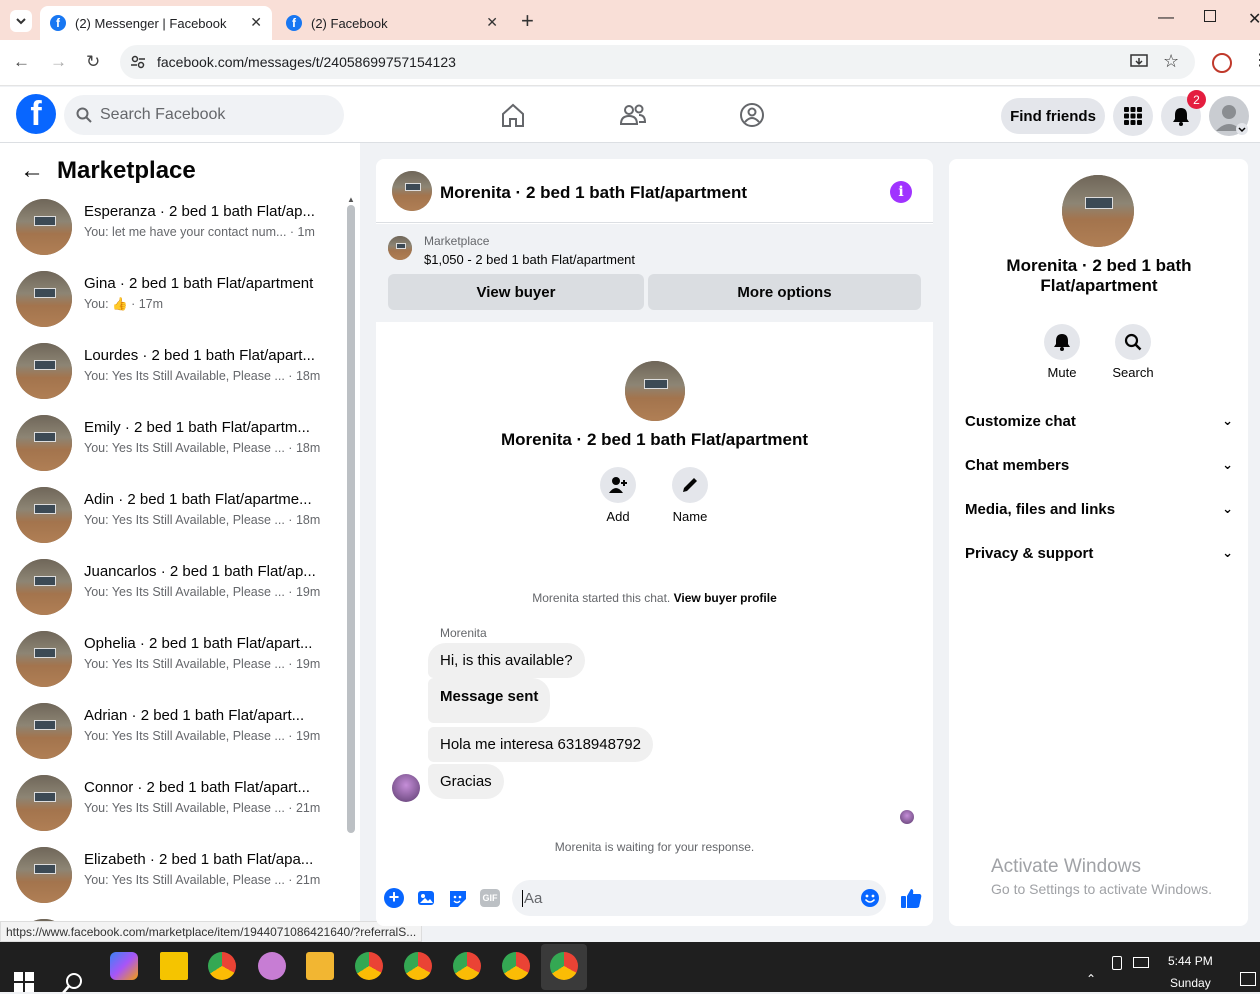 The height and width of the screenshot is (994, 1260). I want to click on profile-icon, so click(1222, 63).